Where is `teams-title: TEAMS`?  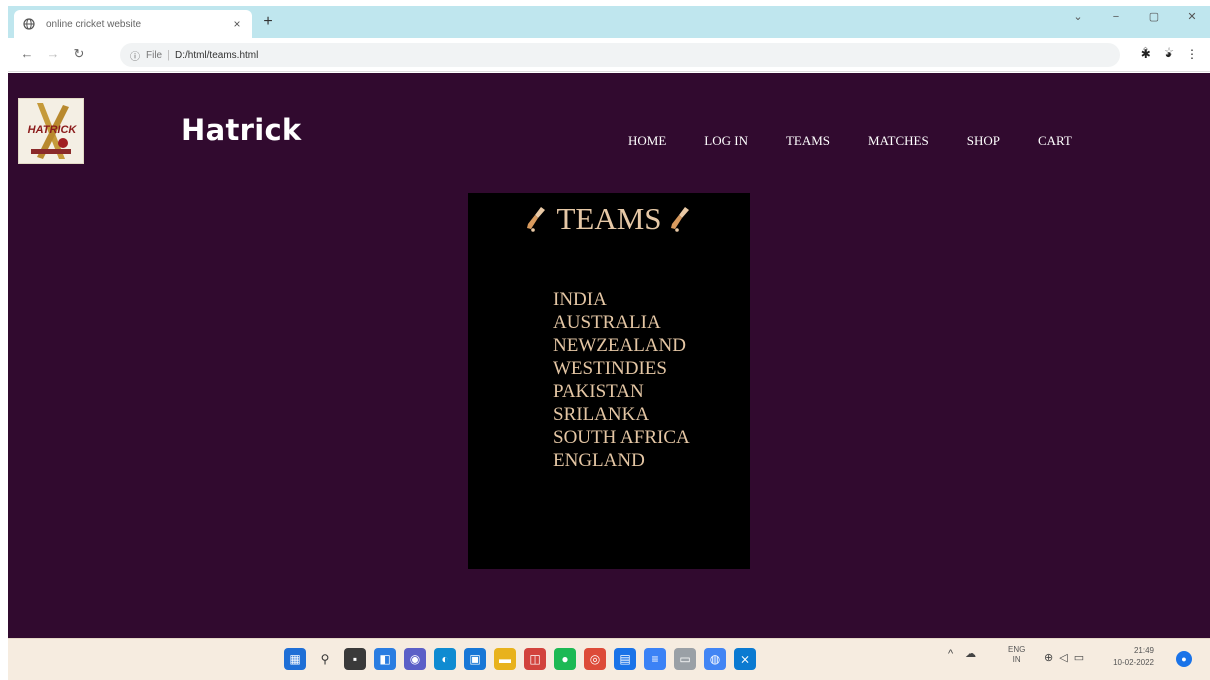 teams-title: TEAMS is located at coordinates (609, 218).